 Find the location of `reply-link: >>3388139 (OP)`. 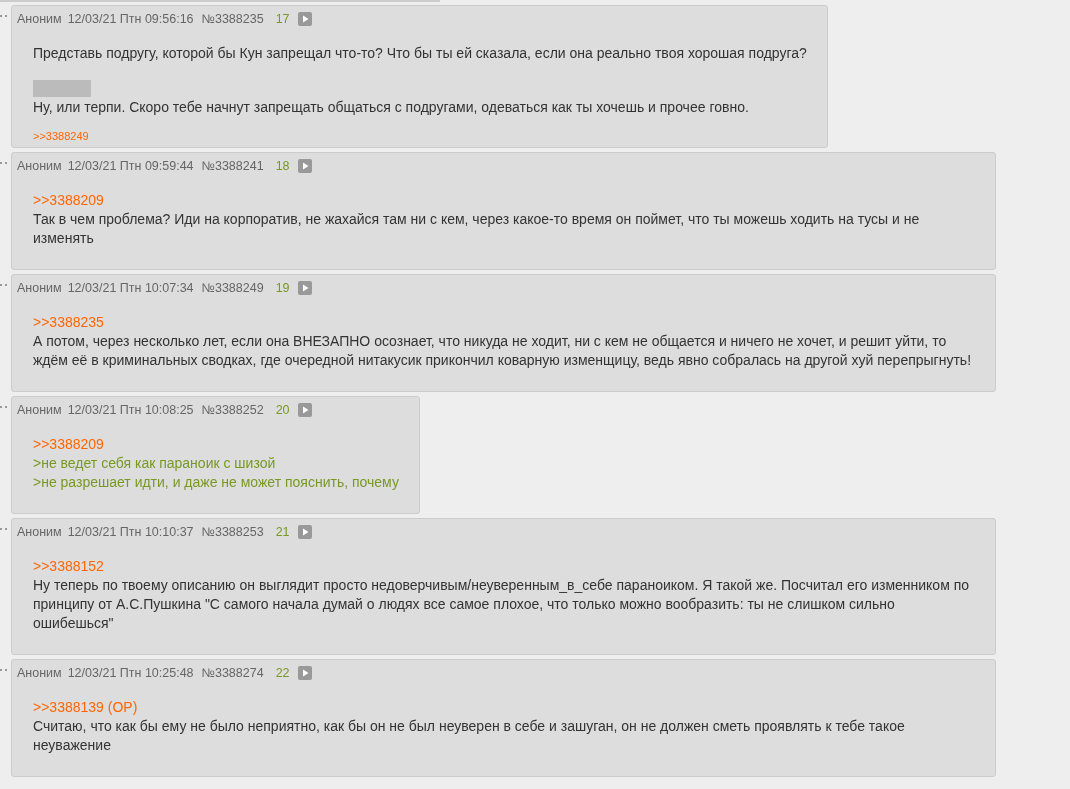

reply-link: >>3388139 (OP) is located at coordinates (85, 707).